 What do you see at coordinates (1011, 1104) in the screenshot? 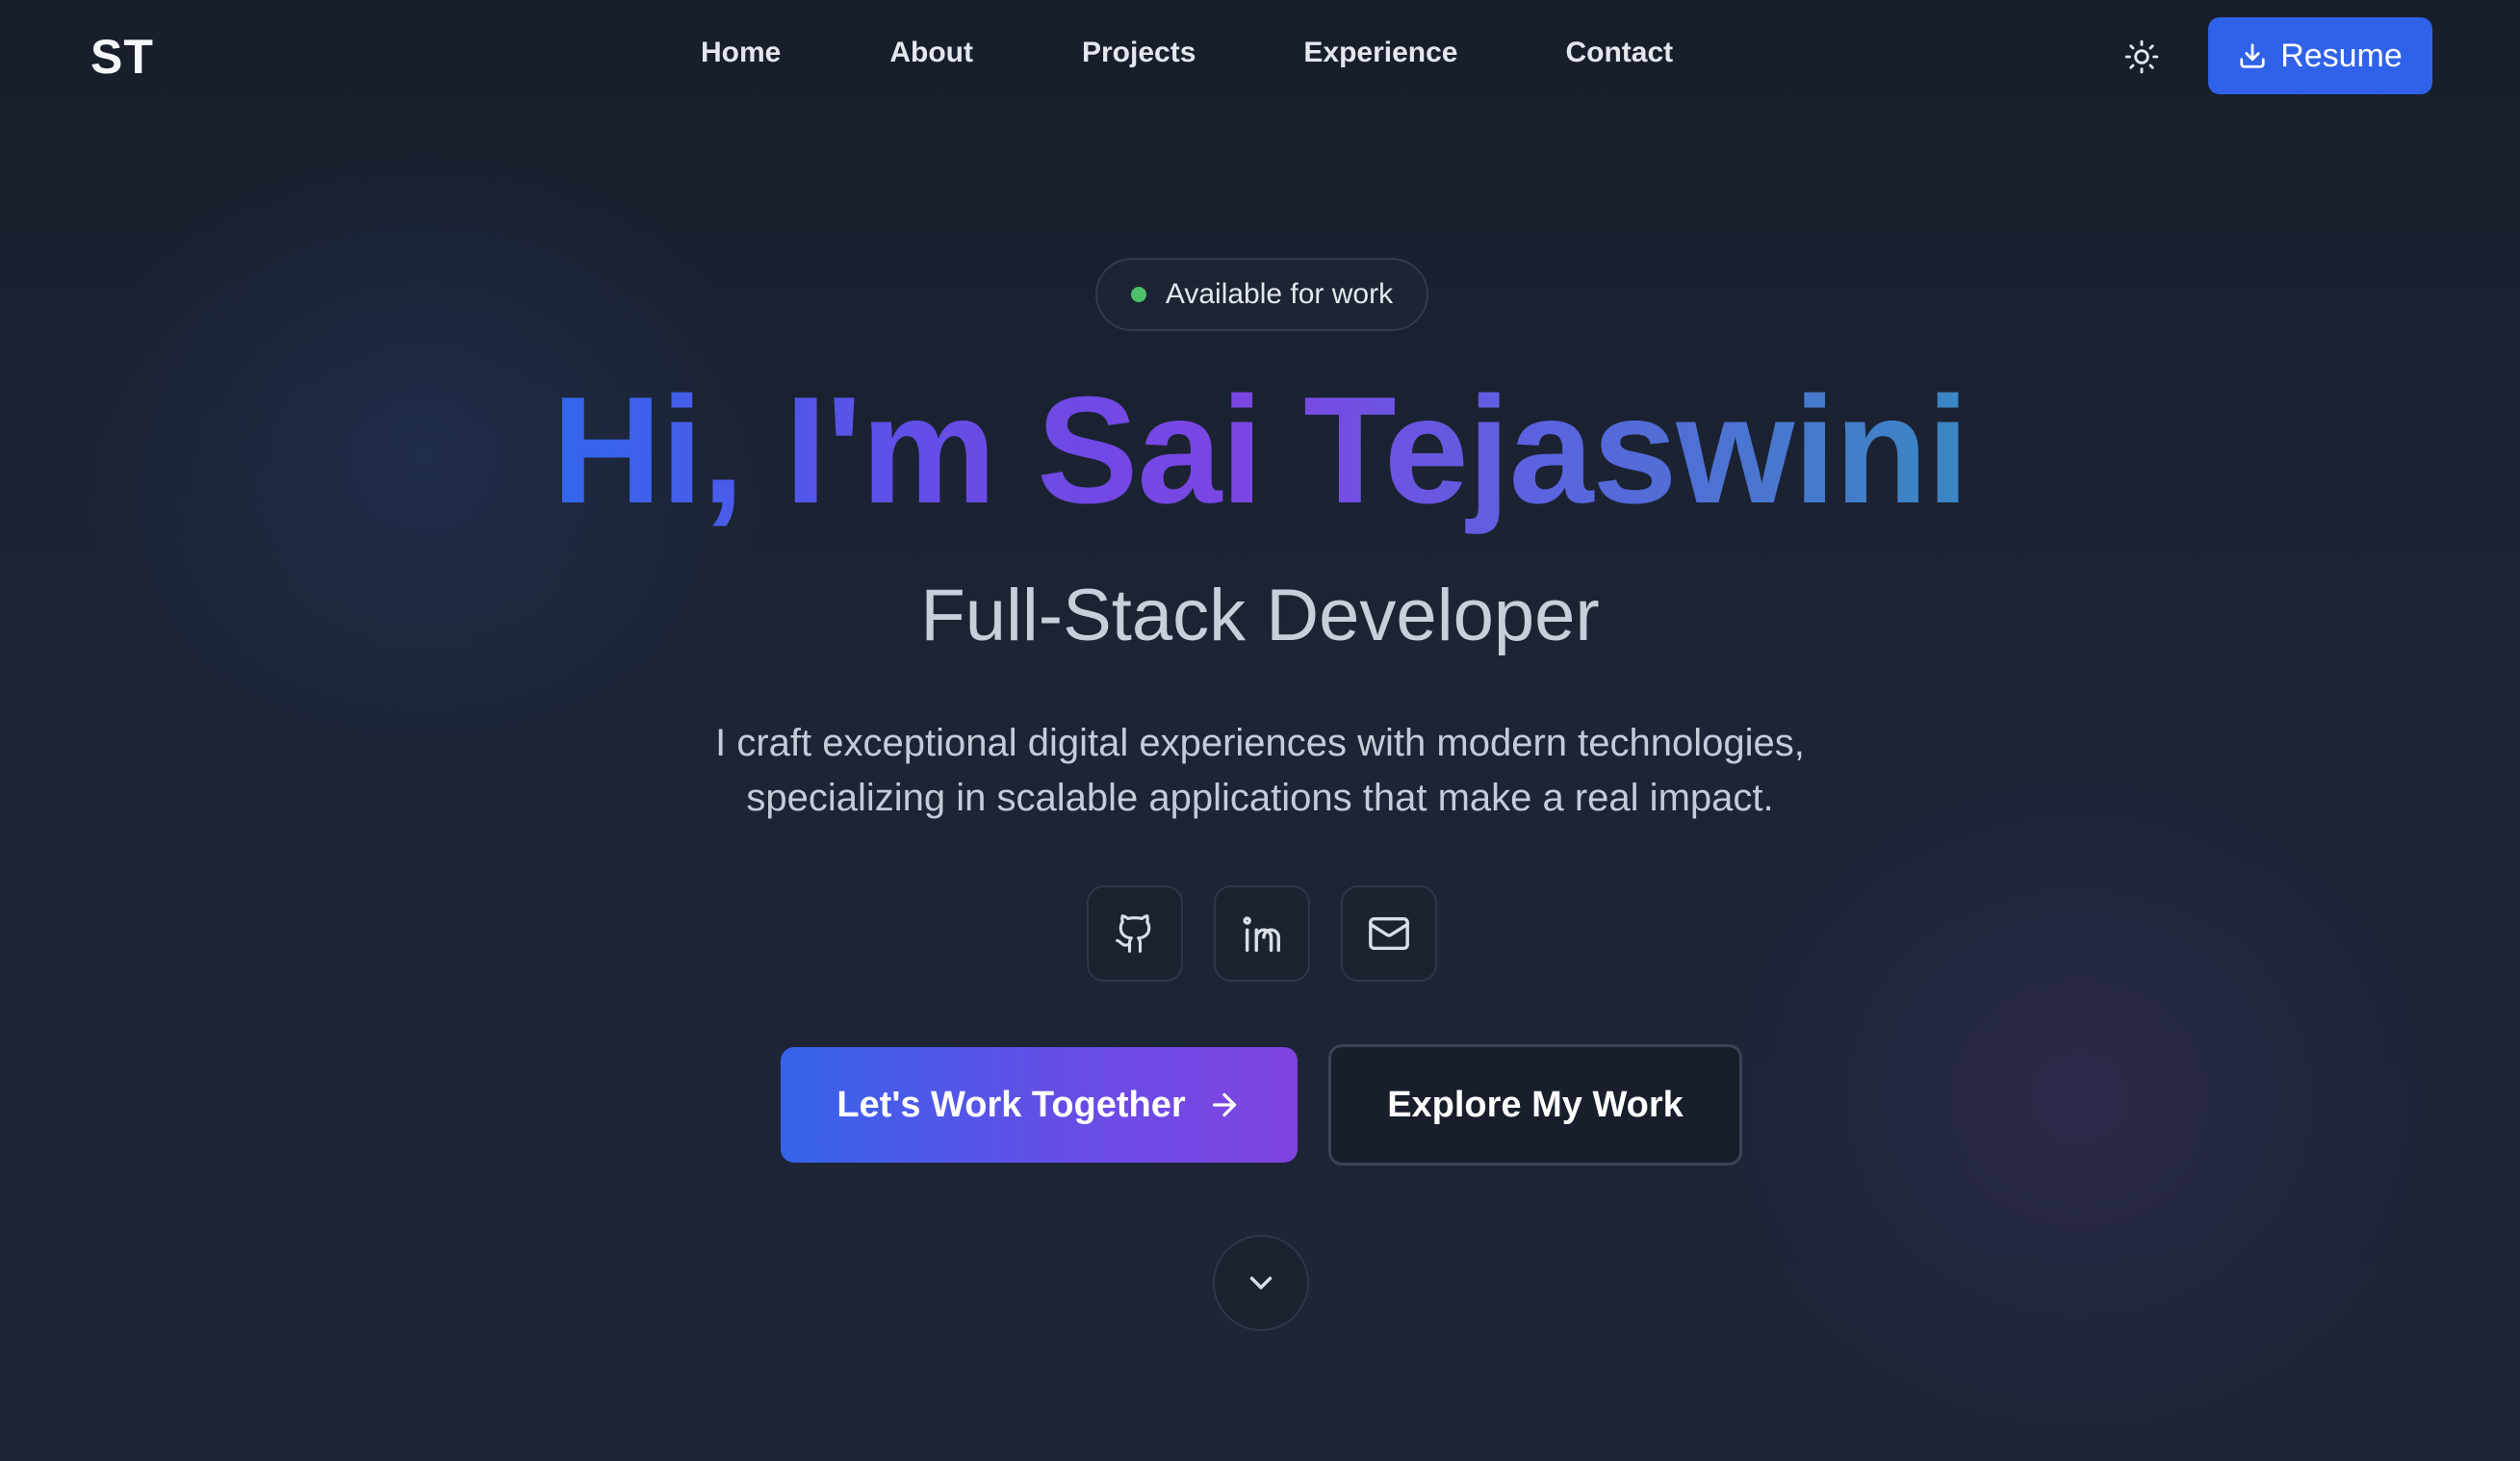
I see `work-together-label: Let's Work Together` at bounding box center [1011, 1104].